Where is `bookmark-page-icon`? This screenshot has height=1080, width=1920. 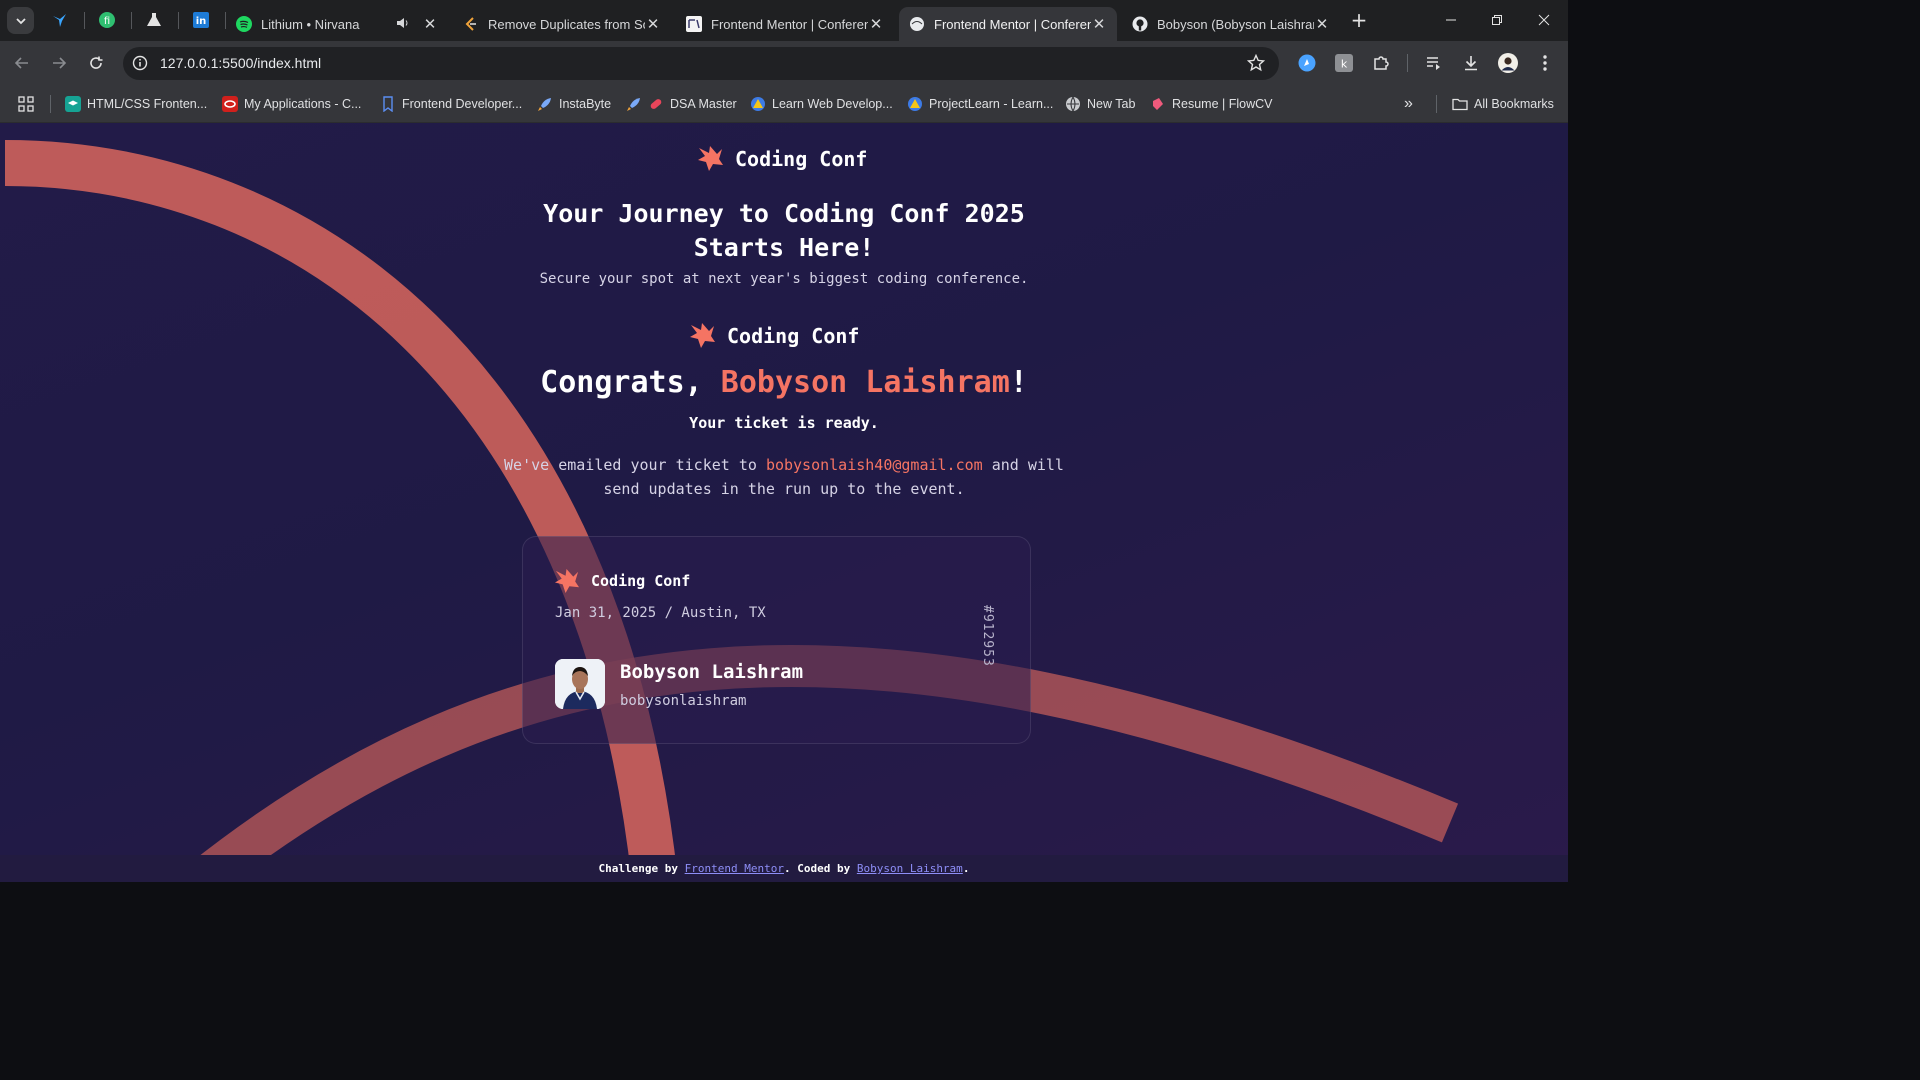 bookmark-page-icon is located at coordinates (388, 104).